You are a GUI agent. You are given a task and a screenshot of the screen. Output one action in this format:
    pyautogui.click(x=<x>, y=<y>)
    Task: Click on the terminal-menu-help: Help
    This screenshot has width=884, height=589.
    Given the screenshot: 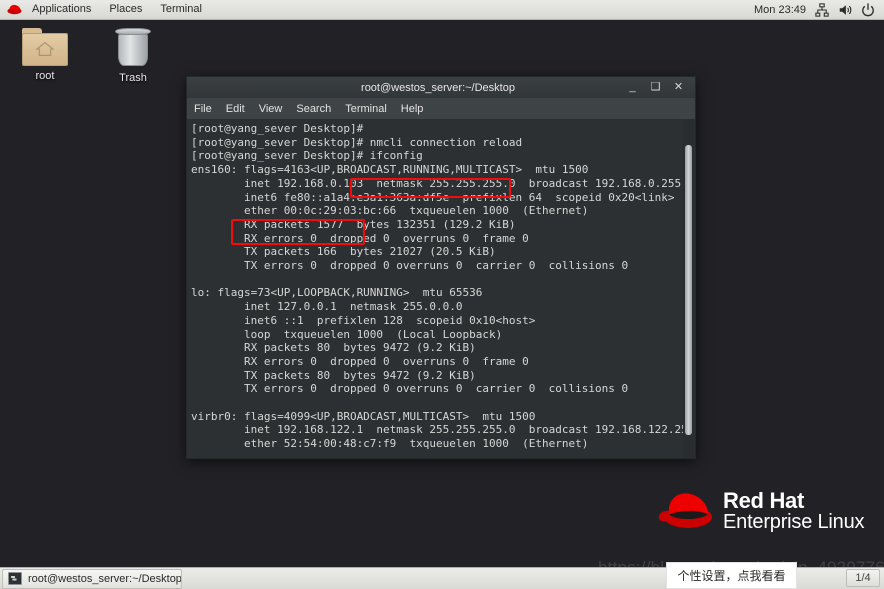 What is the action you would take?
    pyautogui.click(x=412, y=109)
    